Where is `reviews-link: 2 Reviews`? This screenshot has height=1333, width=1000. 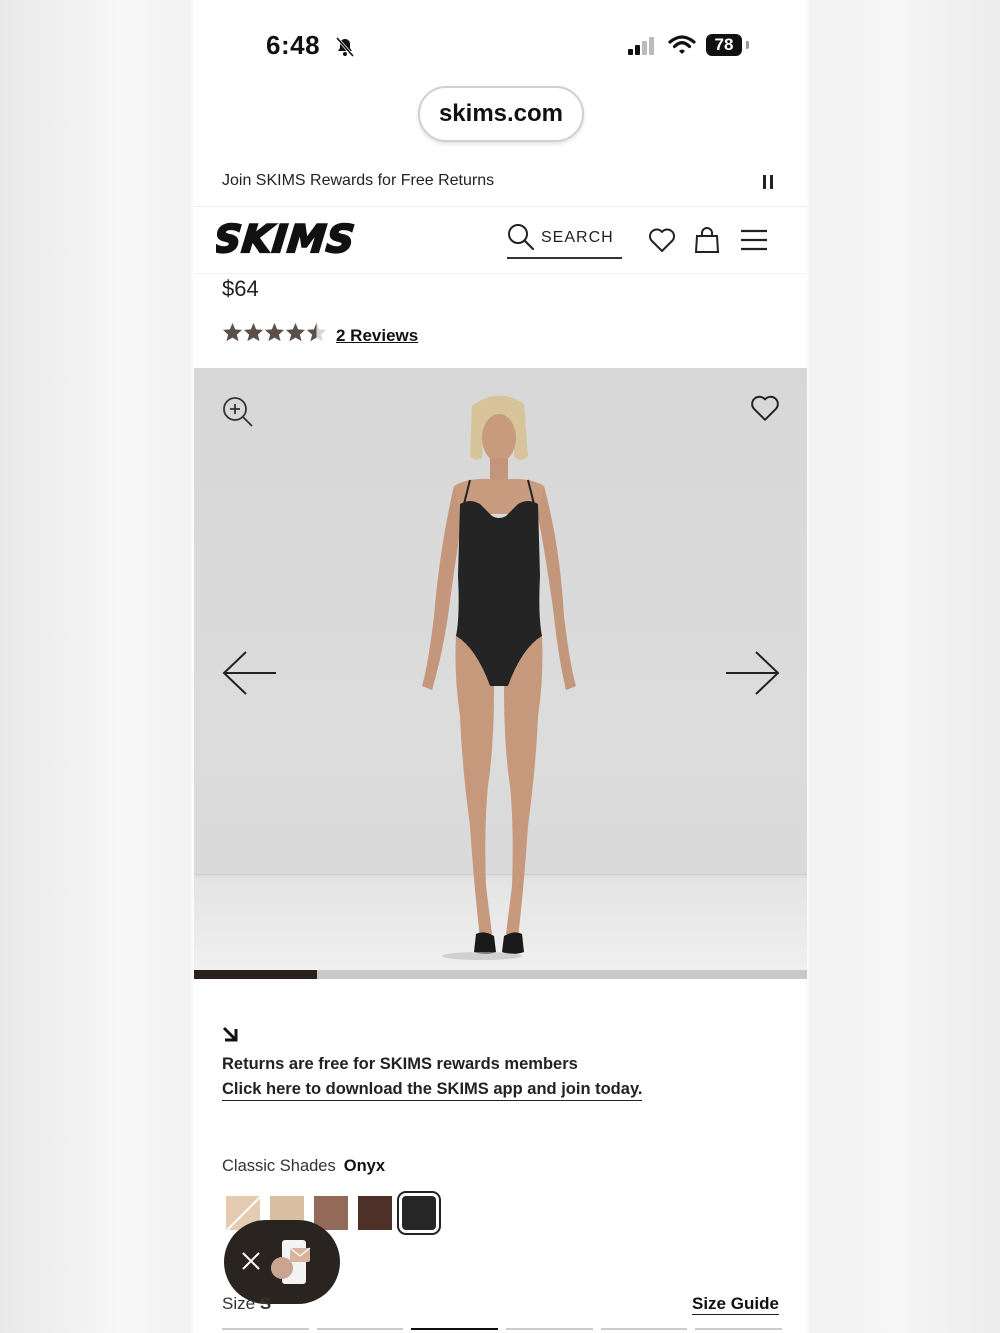
reviews-link: 2 Reviews is located at coordinates (377, 336).